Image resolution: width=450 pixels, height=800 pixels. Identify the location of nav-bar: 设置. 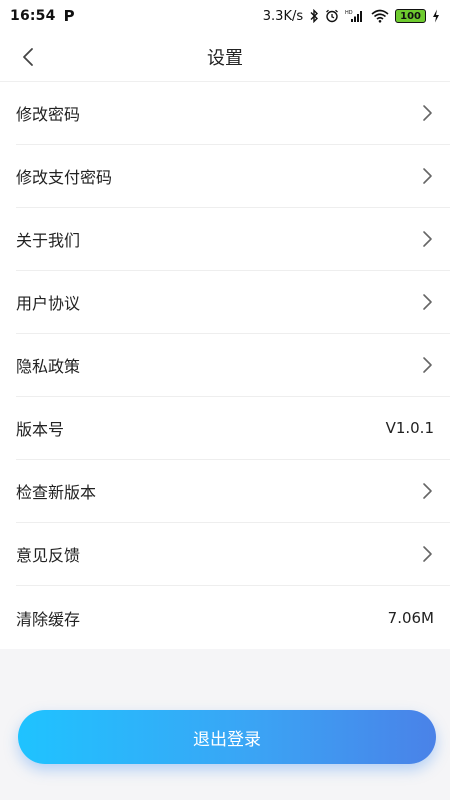
(225, 57).